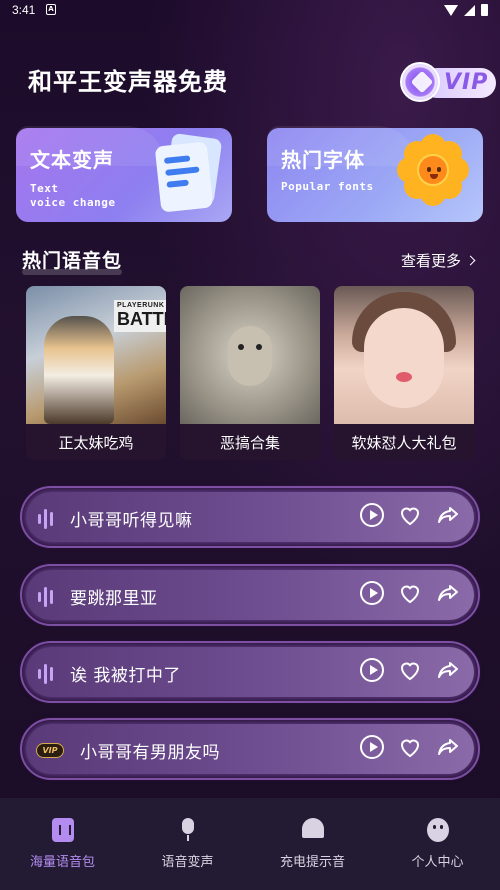 The height and width of the screenshot is (890, 500). I want to click on voice-clip-row: 要跳那里亚, so click(250, 595).